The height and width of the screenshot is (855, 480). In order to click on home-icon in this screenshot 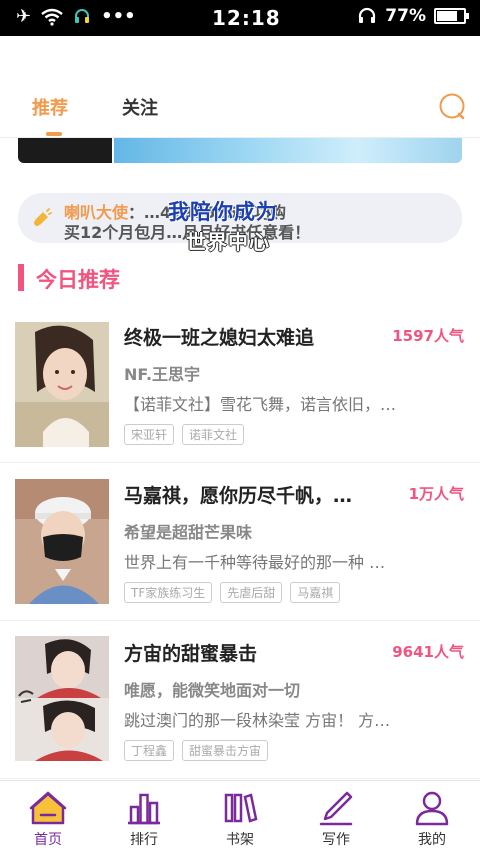, I will do `click(48, 808)`.